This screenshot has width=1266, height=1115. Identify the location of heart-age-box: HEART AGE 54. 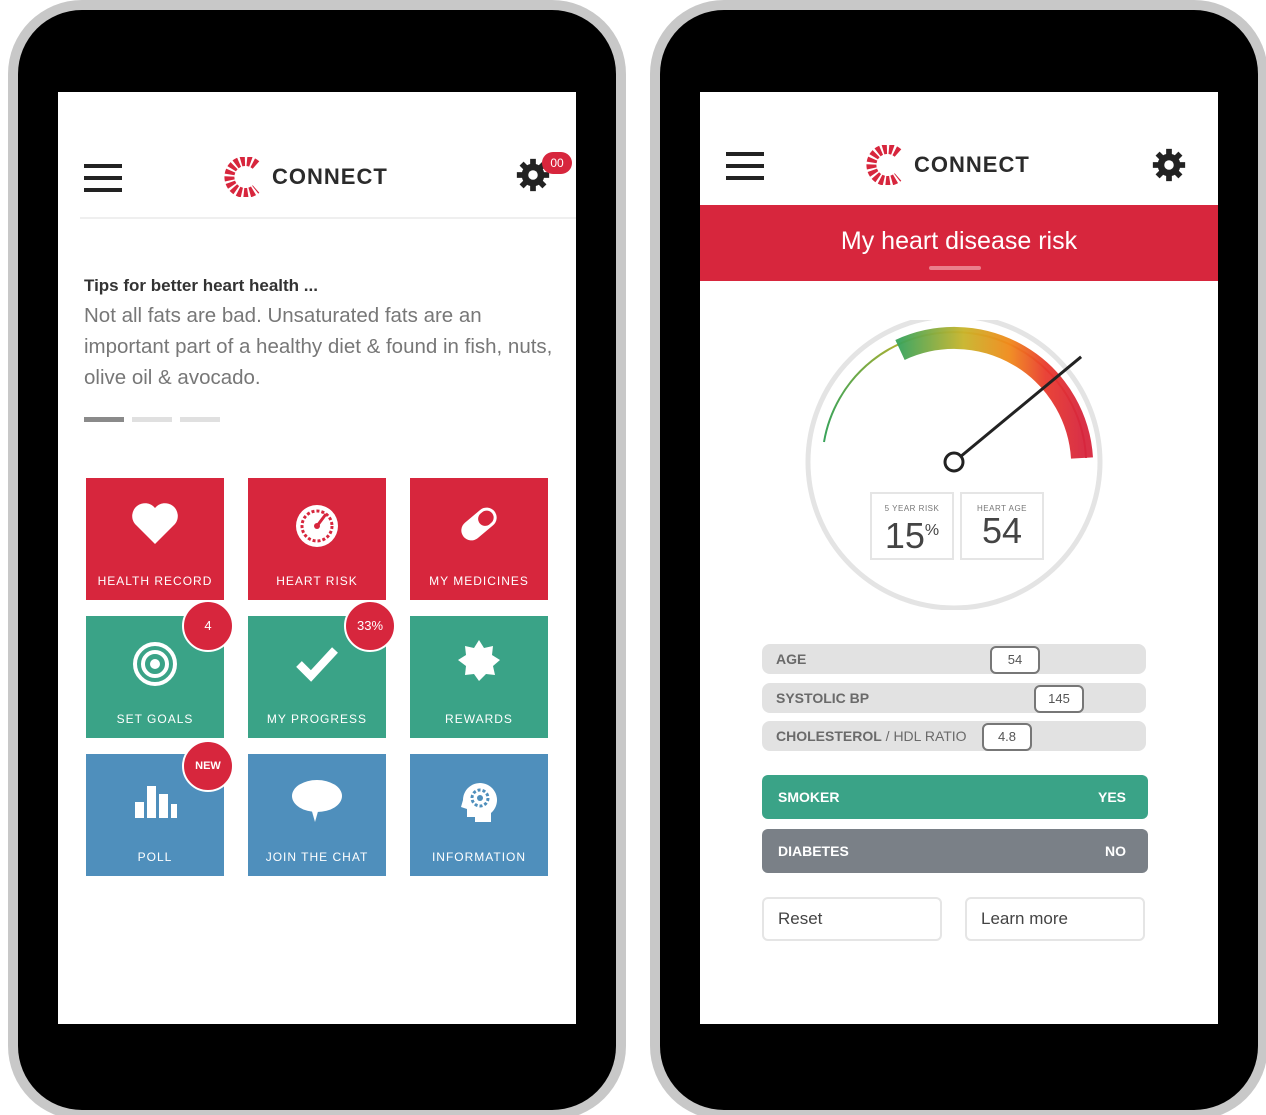
(1002, 526).